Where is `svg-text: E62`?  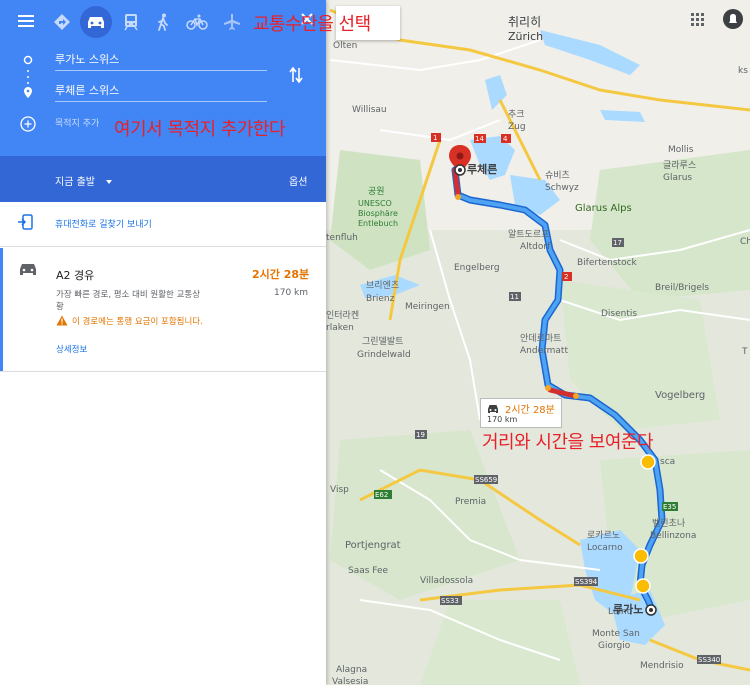 svg-text: E62 is located at coordinates (381, 495).